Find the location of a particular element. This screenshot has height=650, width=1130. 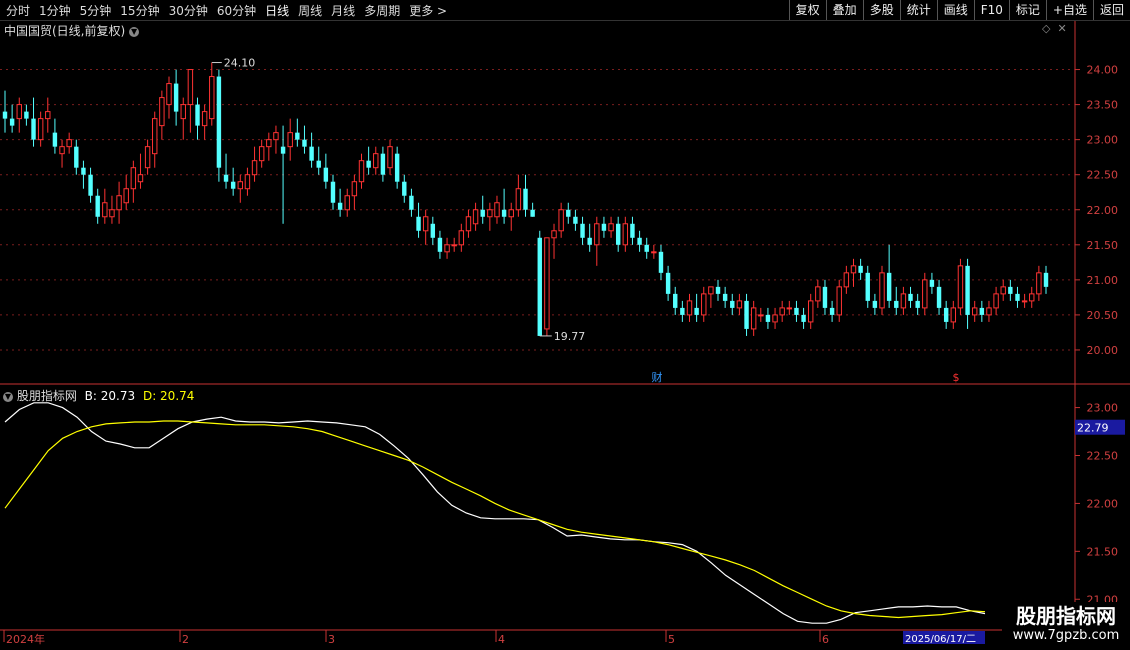

indicator-name: 股朋指标网 is located at coordinates (46, 396).